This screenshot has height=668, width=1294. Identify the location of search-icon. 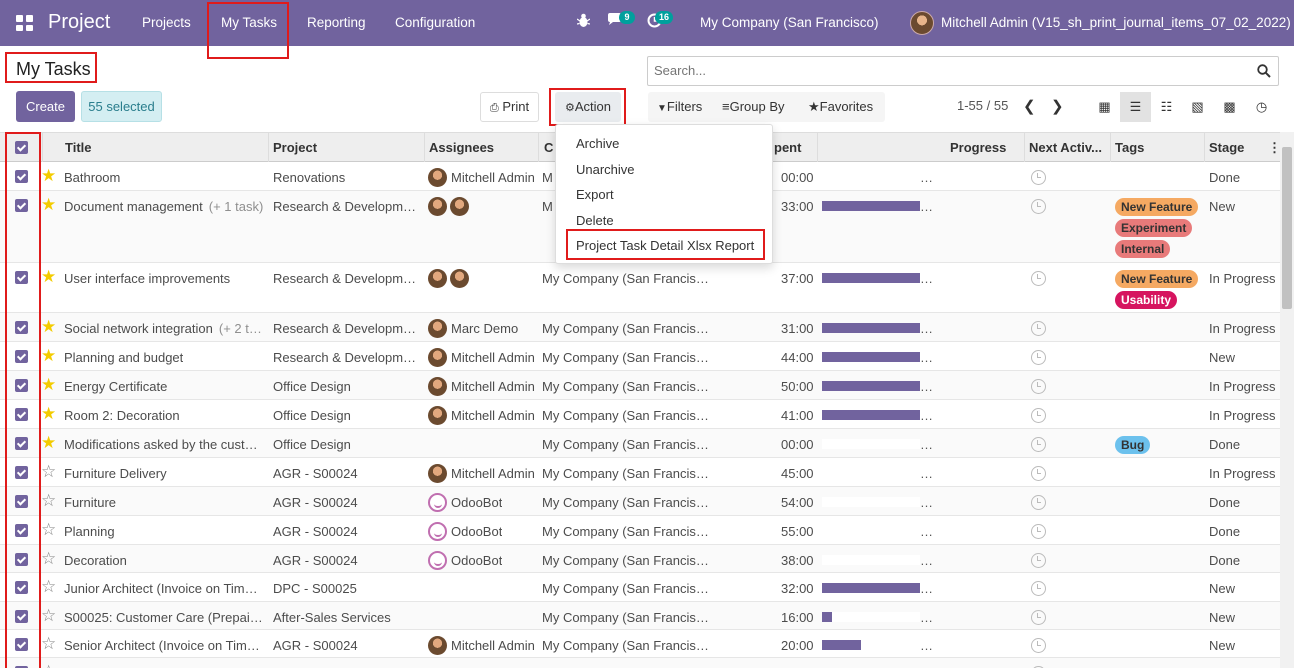
(1264, 71).